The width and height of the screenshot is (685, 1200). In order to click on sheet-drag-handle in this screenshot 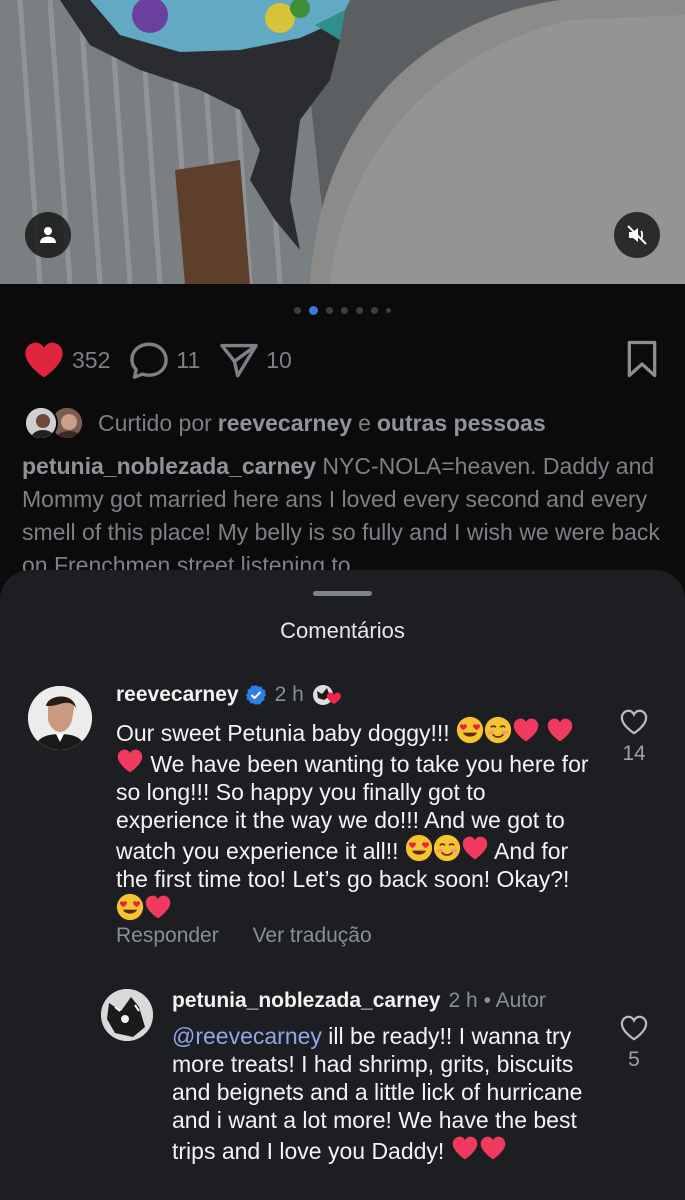, I will do `click(342, 593)`.